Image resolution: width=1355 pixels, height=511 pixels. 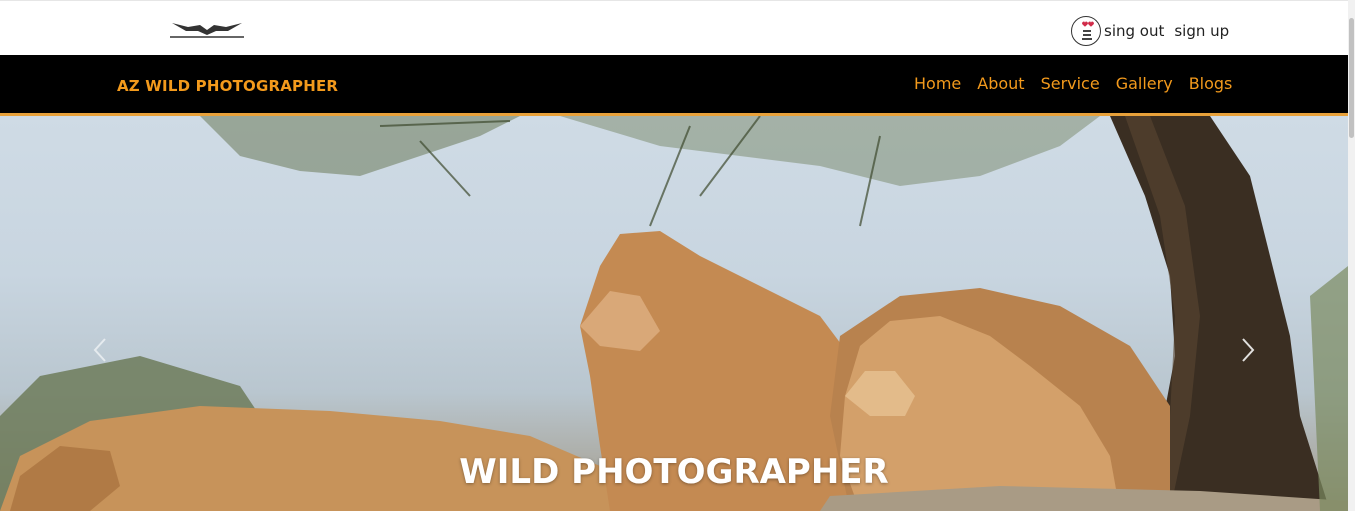 What do you see at coordinates (1351, 255) in the screenshot?
I see `page-scrollbar` at bounding box center [1351, 255].